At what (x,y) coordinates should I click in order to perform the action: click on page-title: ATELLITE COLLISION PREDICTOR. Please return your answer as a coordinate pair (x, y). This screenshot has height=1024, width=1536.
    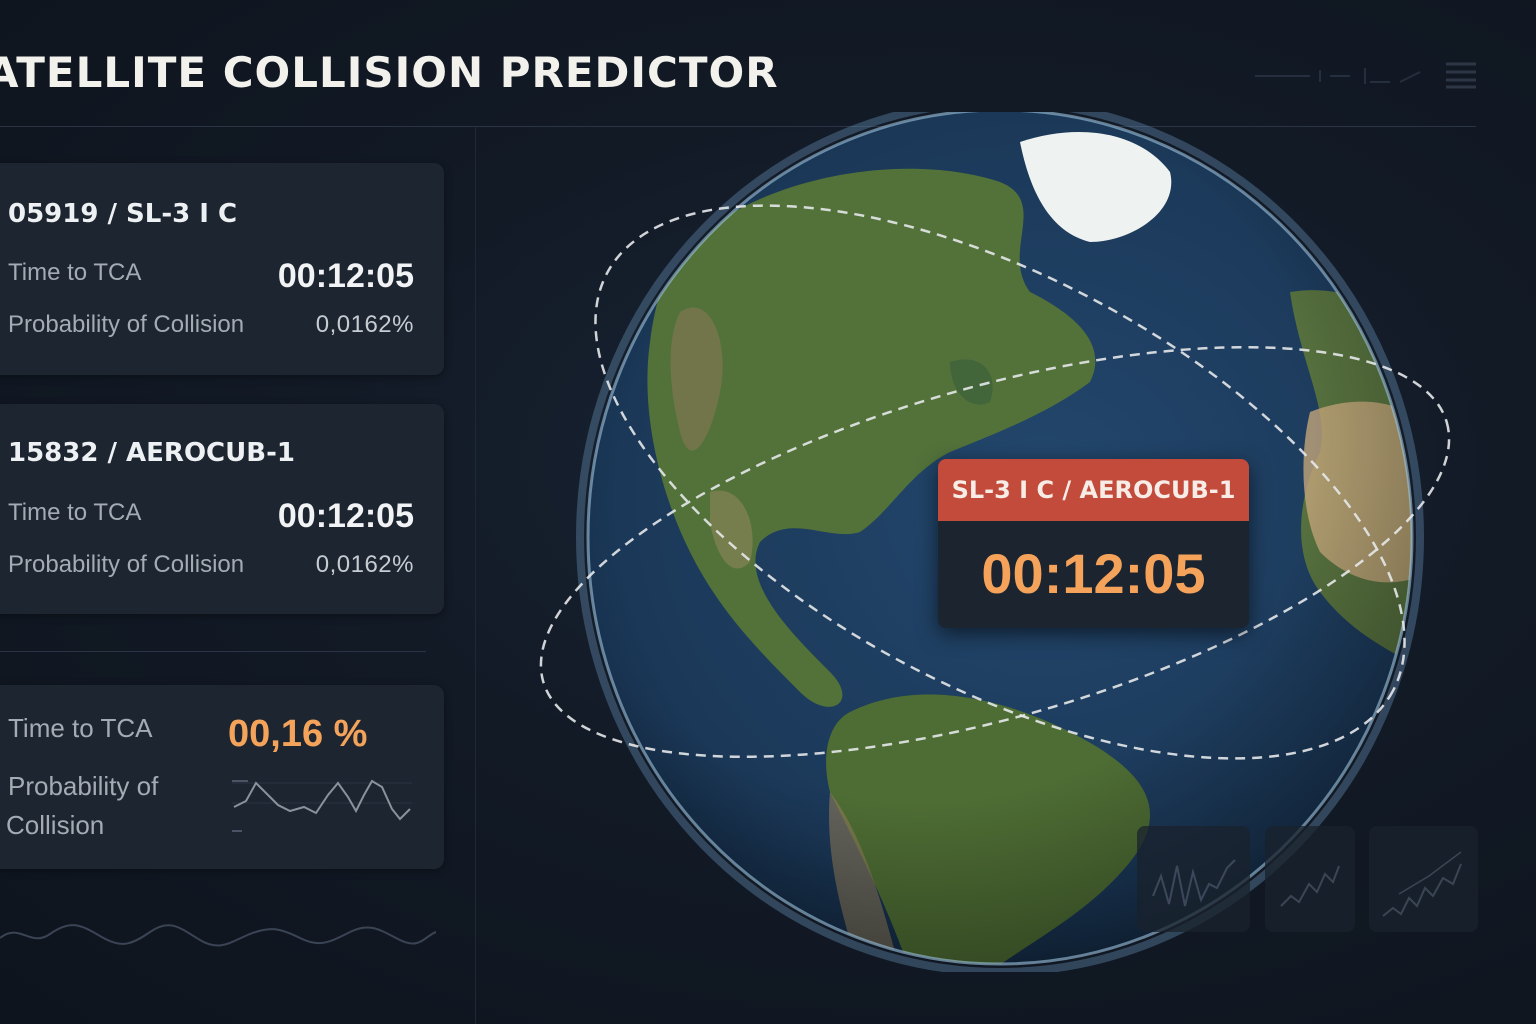
    Looking at the image, I should click on (389, 72).